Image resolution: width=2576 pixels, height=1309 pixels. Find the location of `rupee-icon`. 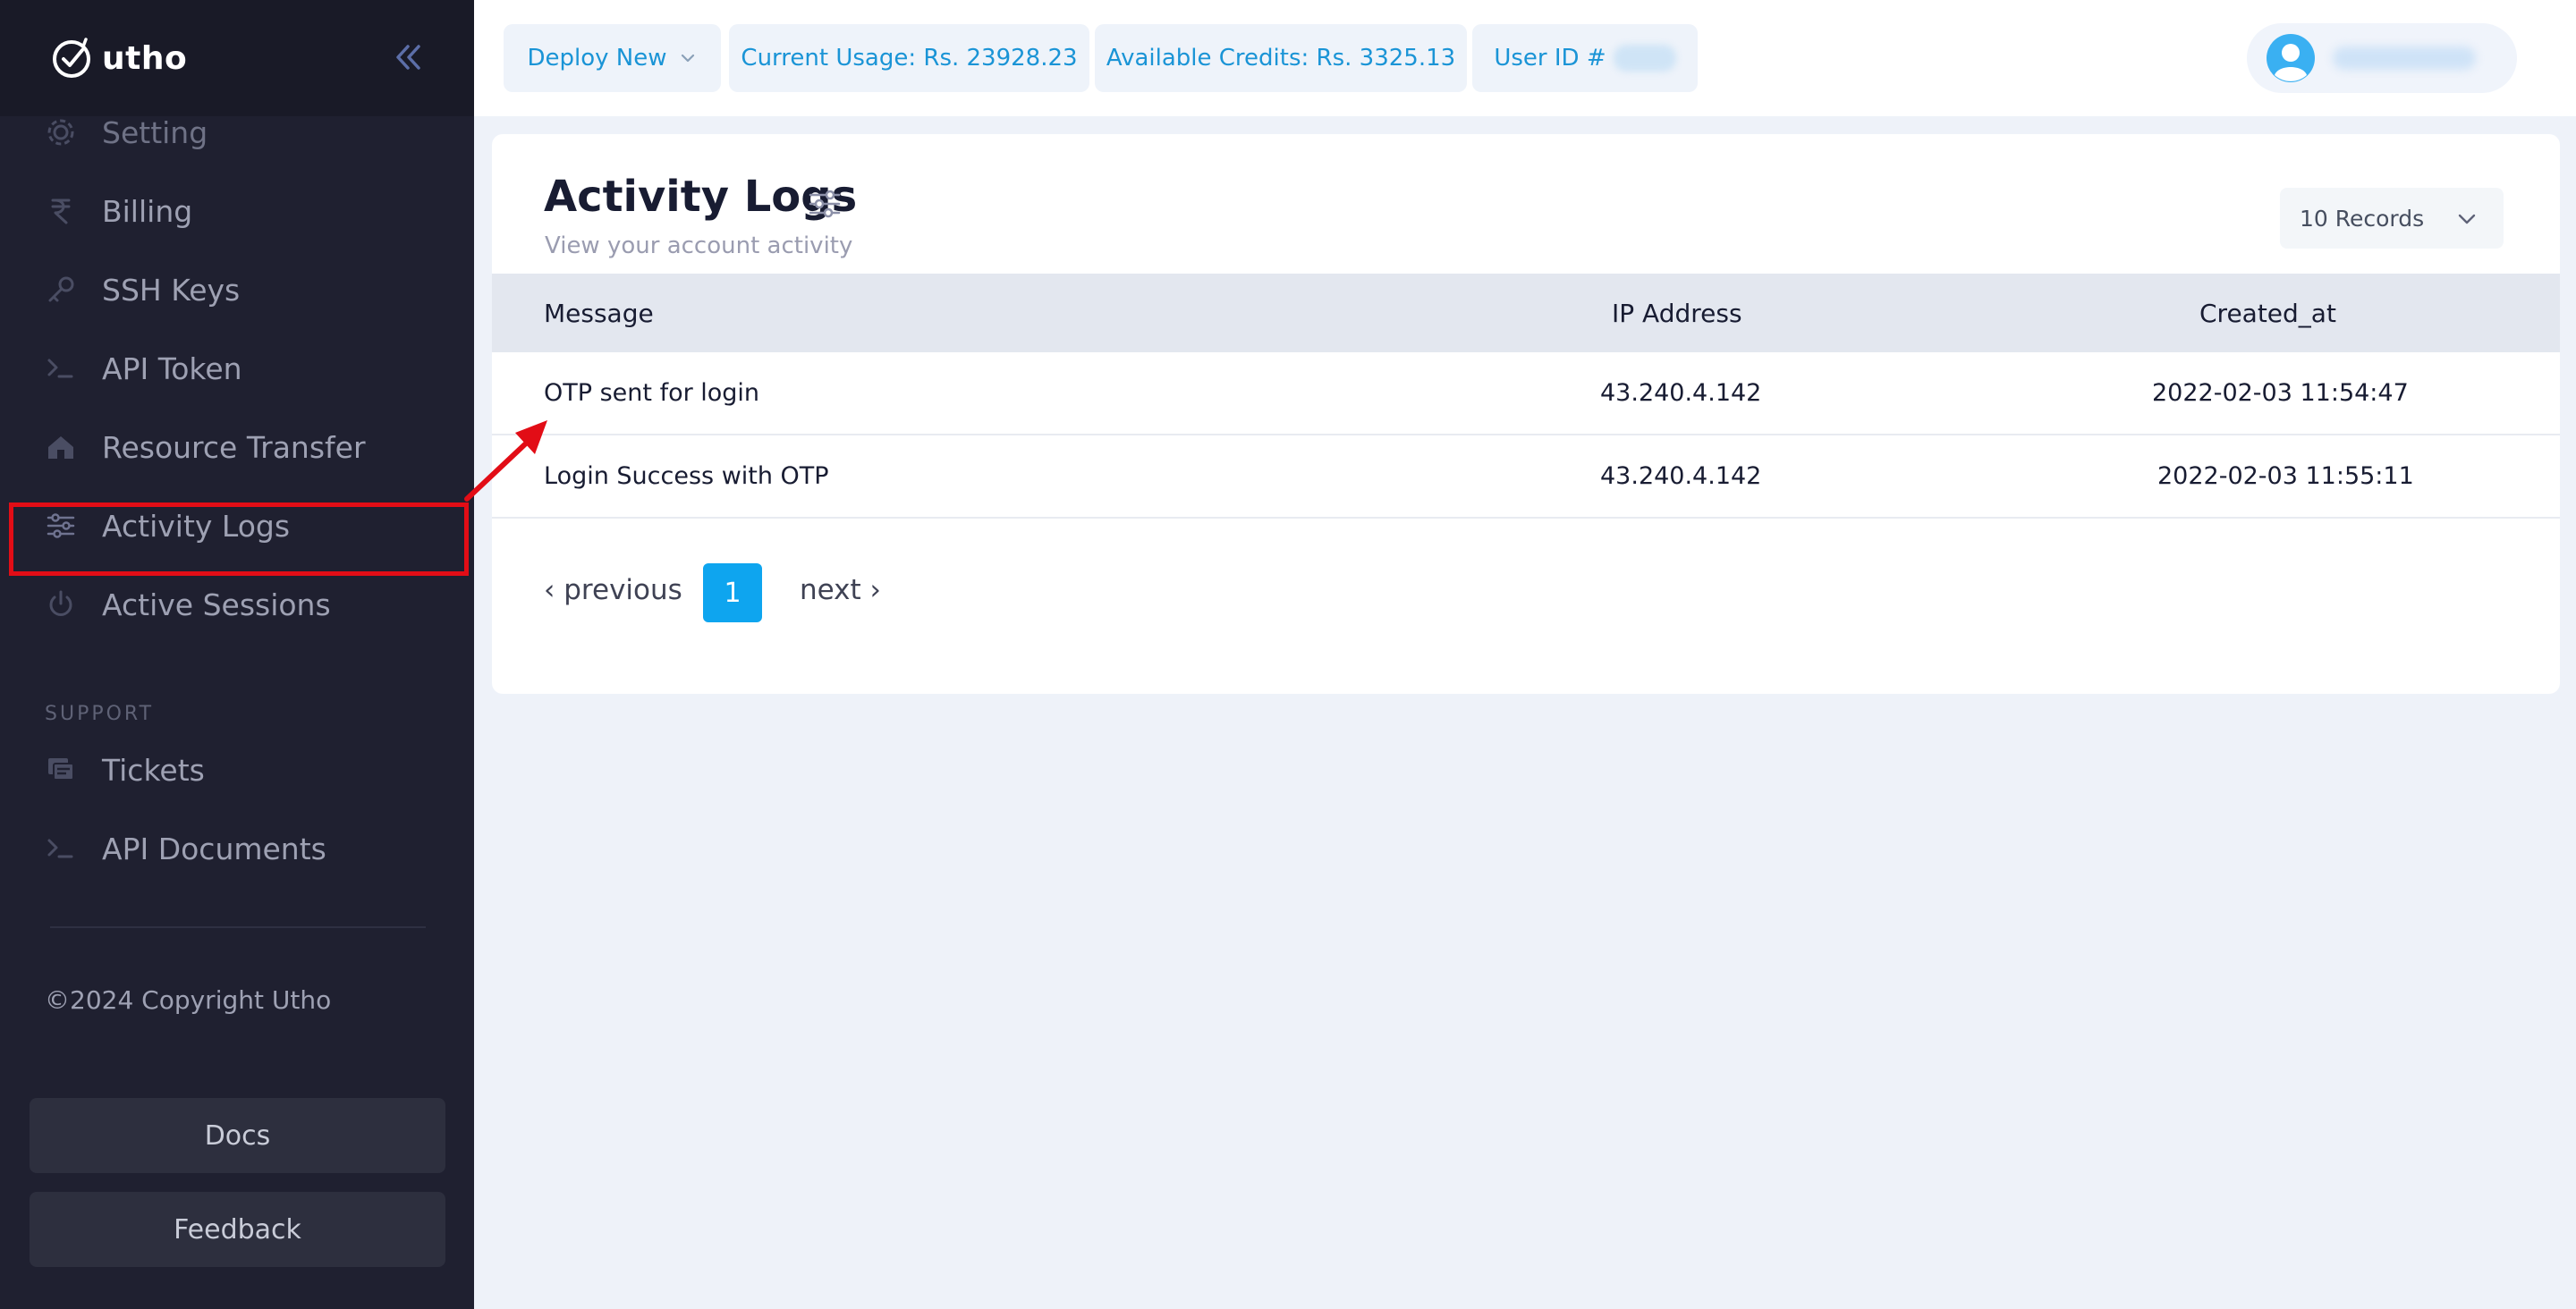

rupee-icon is located at coordinates (61, 211).